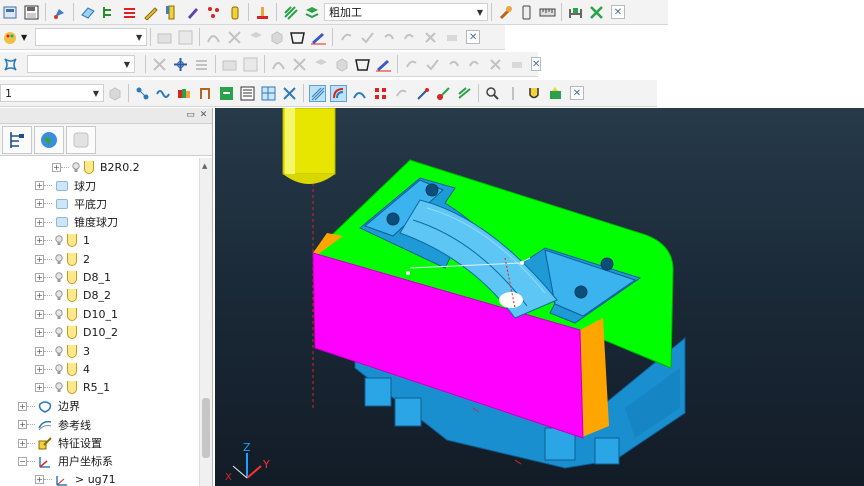 Image resolution: width=864 pixels, height=486 pixels. Describe the element at coordinates (100, 333) in the screenshot. I see `tree-item: + D10_2` at that location.